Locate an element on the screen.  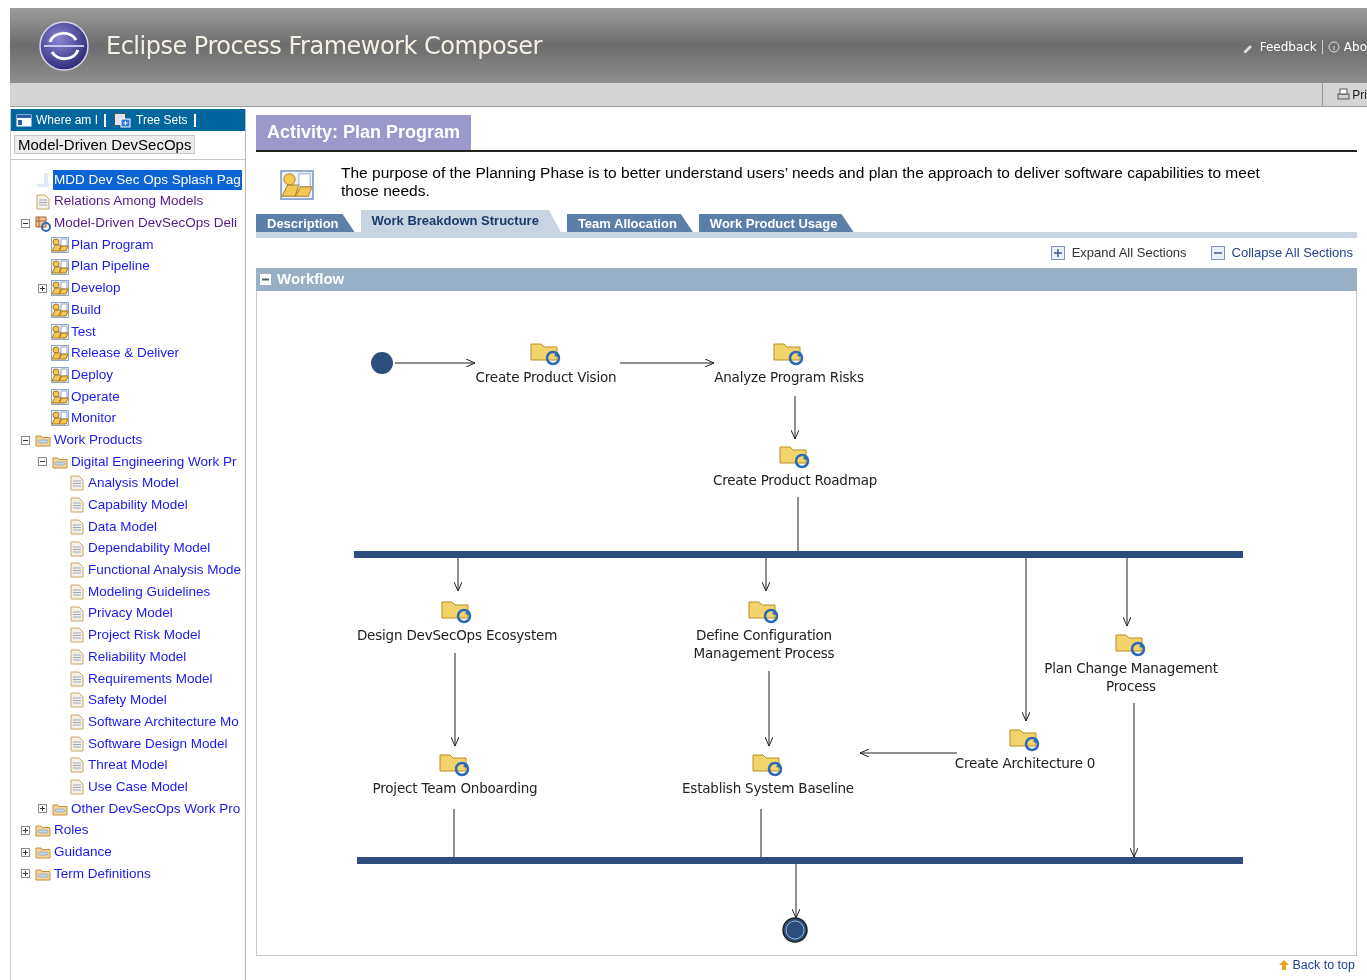
tree-item: Capability Model is located at coordinates (138, 505).